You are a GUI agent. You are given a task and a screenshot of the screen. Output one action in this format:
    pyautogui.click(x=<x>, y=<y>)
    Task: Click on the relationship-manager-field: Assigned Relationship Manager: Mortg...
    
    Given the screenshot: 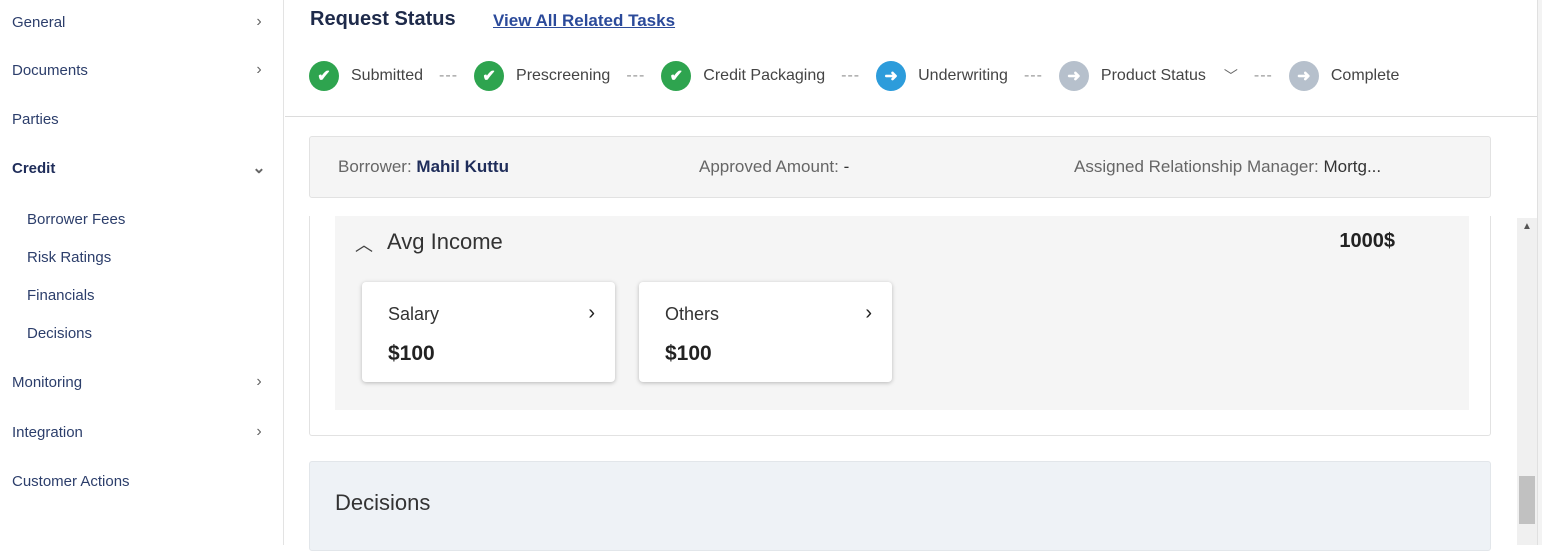 What is the action you would take?
    pyautogui.click(x=1227, y=167)
    